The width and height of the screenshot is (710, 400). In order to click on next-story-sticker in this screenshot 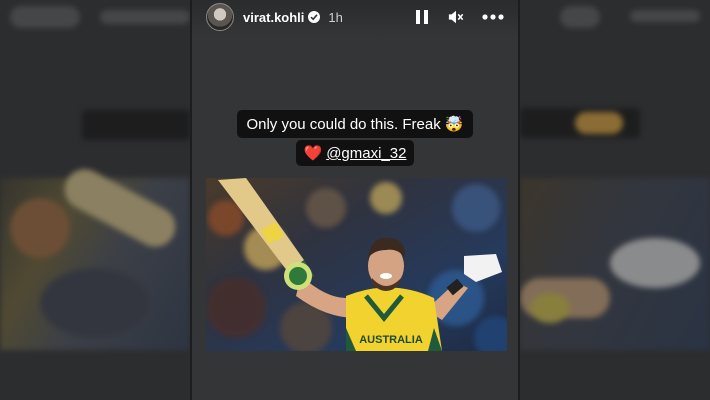, I will do `click(599, 123)`.